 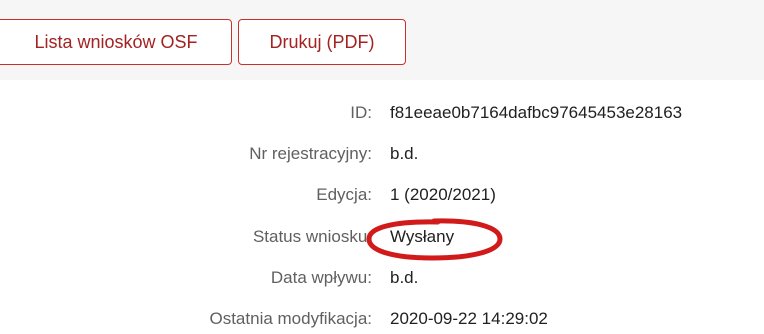 I want to click on receipt-date-label: Data wpływu:, so click(x=321, y=277).